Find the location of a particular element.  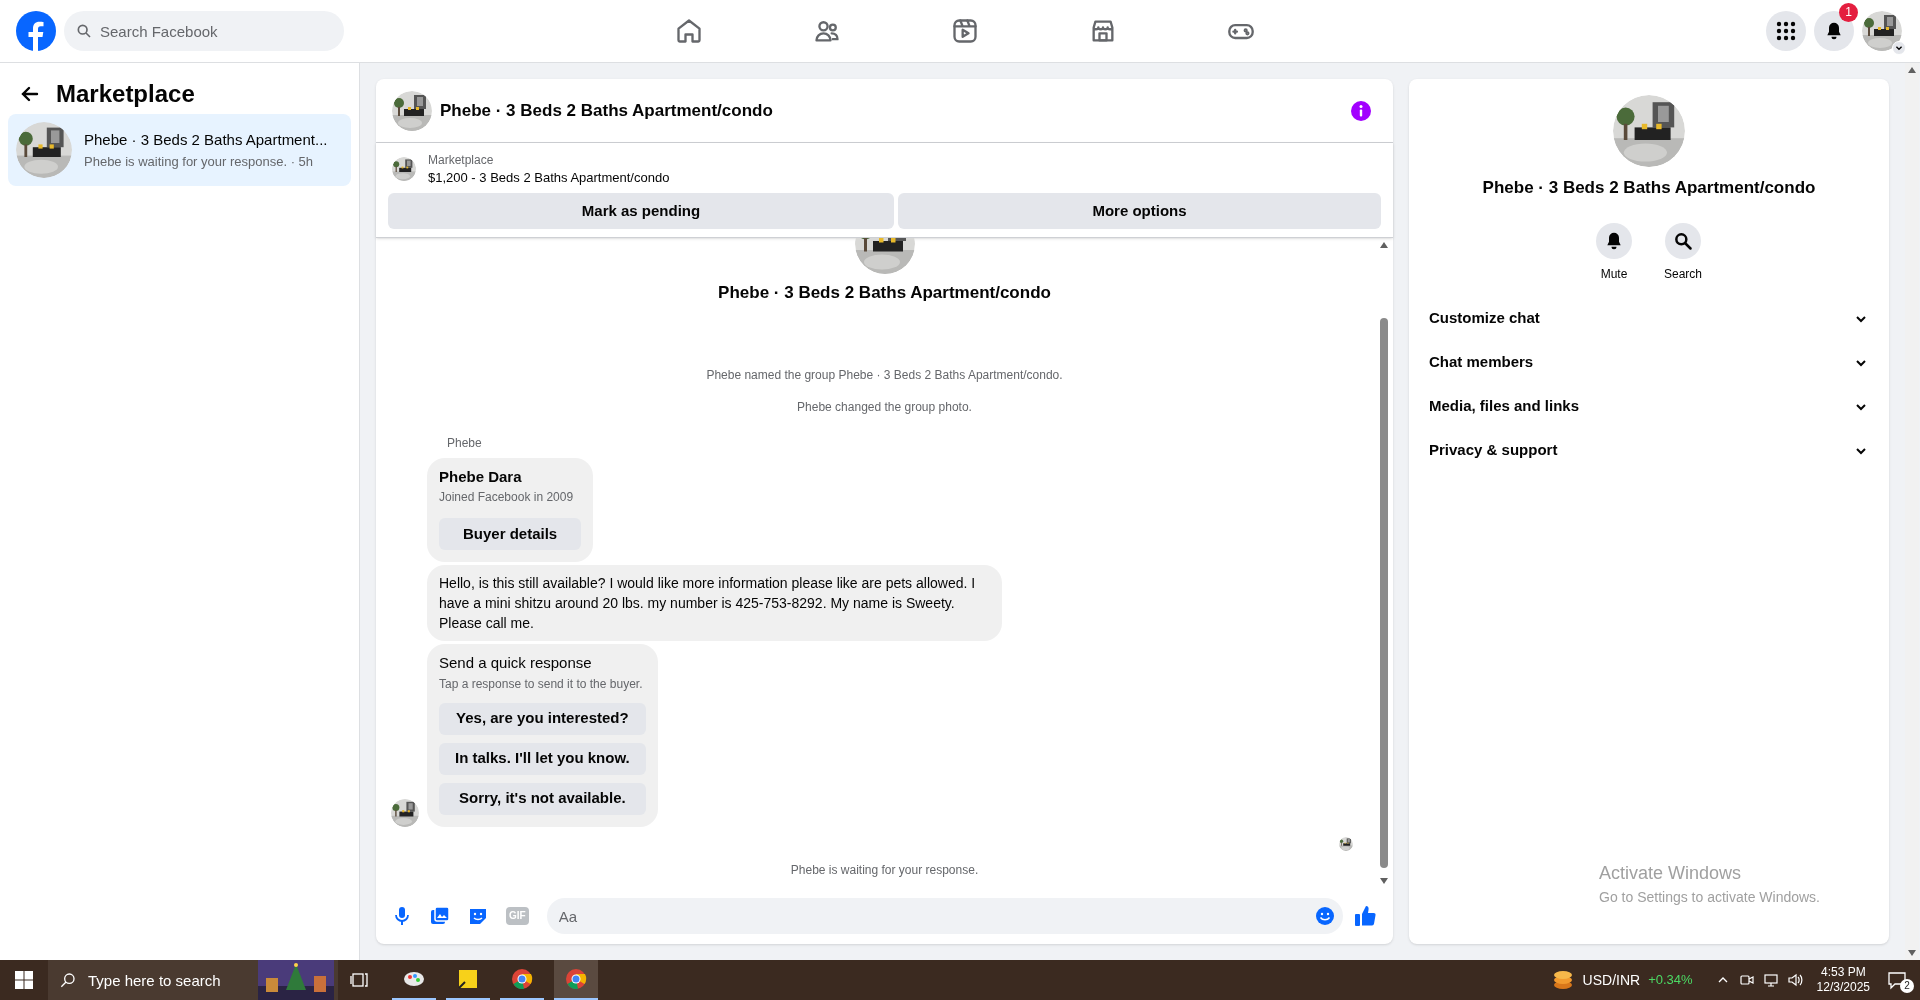

menu-button is located at coordinates (1786, 31).